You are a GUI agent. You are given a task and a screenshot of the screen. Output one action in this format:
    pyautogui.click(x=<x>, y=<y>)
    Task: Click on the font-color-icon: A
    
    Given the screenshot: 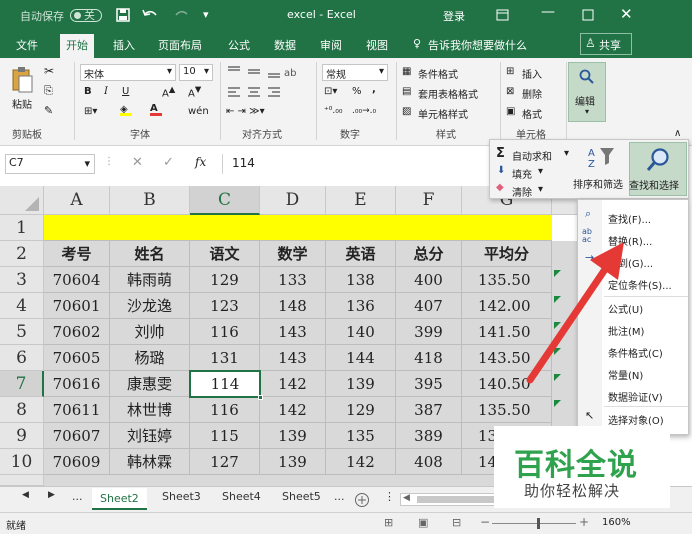 What is the action you would take?
    pyautogui.click(x=156, y=109)
    